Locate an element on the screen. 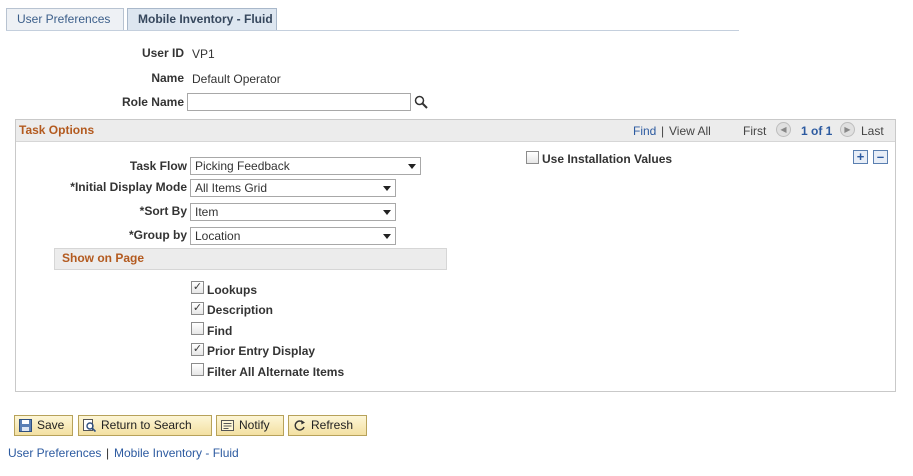 Image resolution: width=913 pixels, height=476 pixels. refresh-label: Refresh is located at coordinates (332, 425).